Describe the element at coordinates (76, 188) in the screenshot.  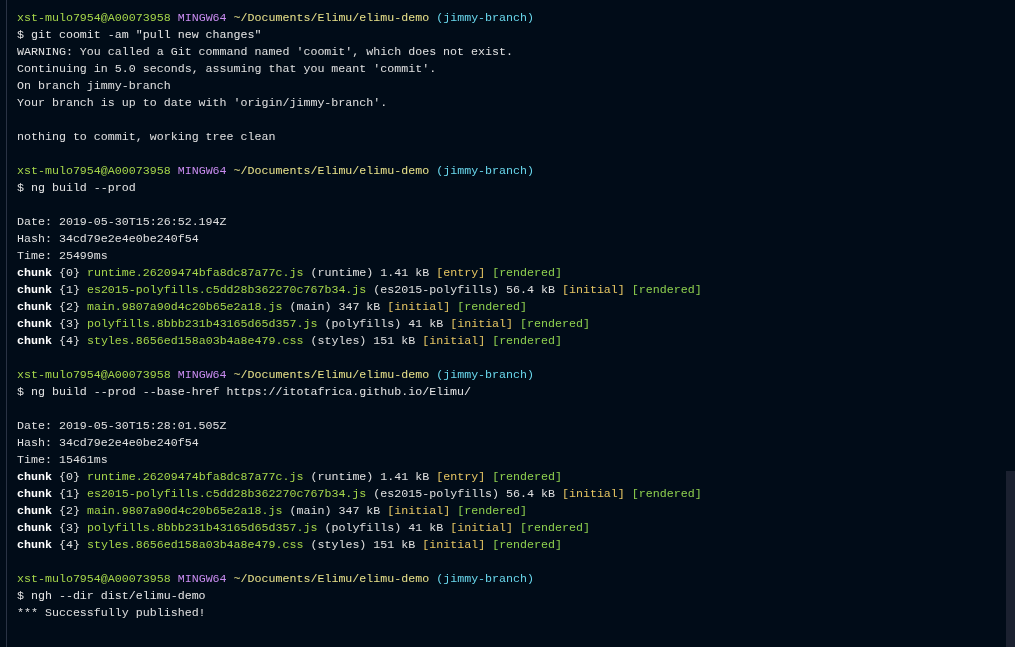
I see `command-text: $ ng build --prod` at that location.